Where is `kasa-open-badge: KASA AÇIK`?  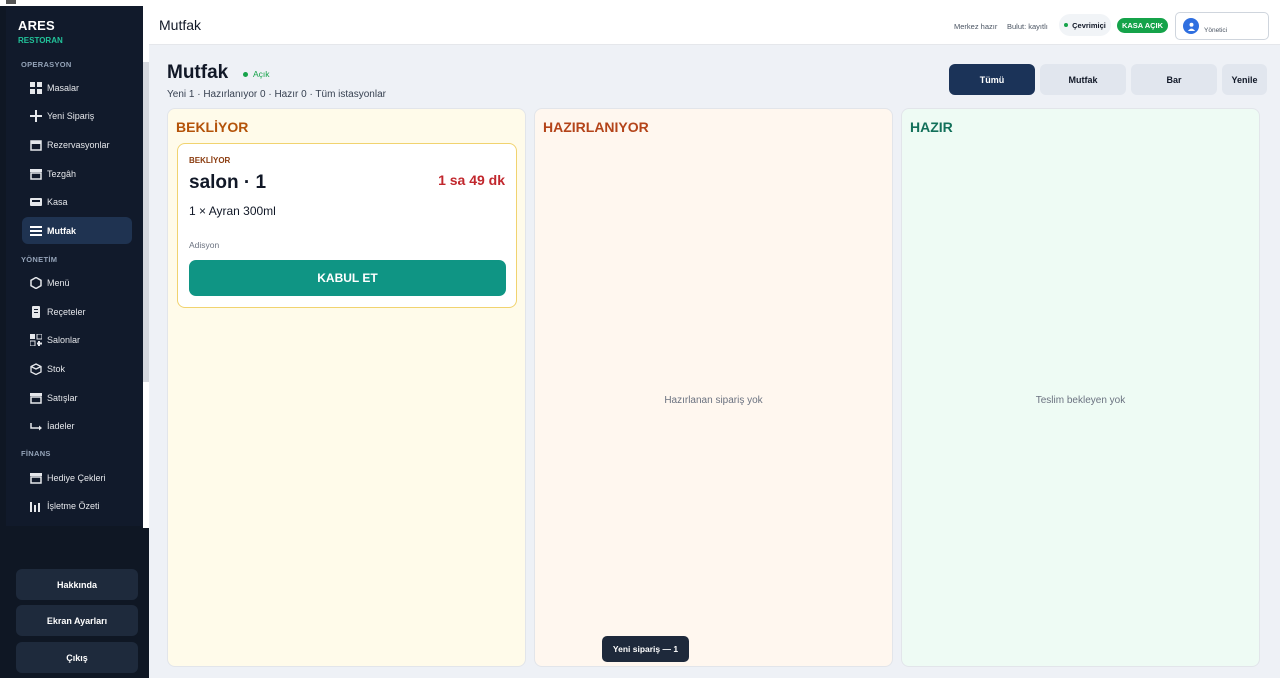
kasa-open-badge: KASA AÇIK is located at coordinates (1142, 25).